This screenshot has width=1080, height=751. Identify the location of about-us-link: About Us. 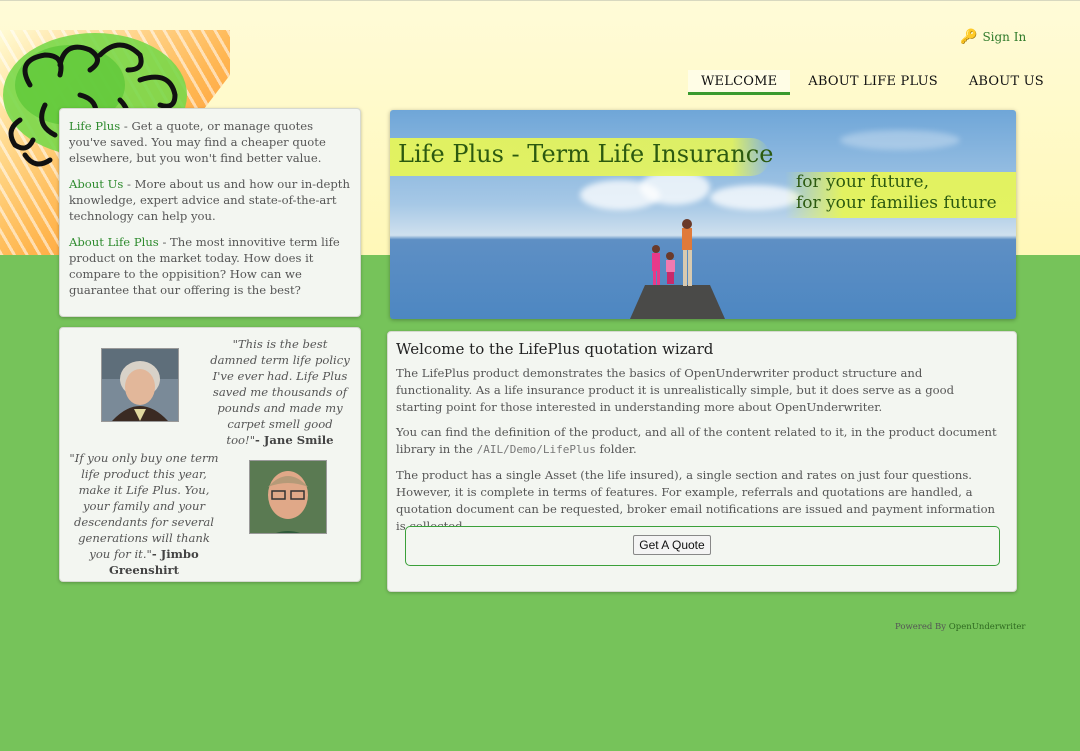
(96, 184).